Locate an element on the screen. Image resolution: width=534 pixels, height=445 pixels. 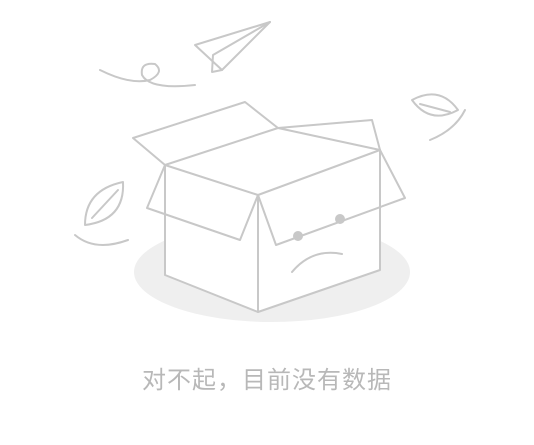
empty-message: 对不起，目前没有数据 is located at coordinates (267, 380).